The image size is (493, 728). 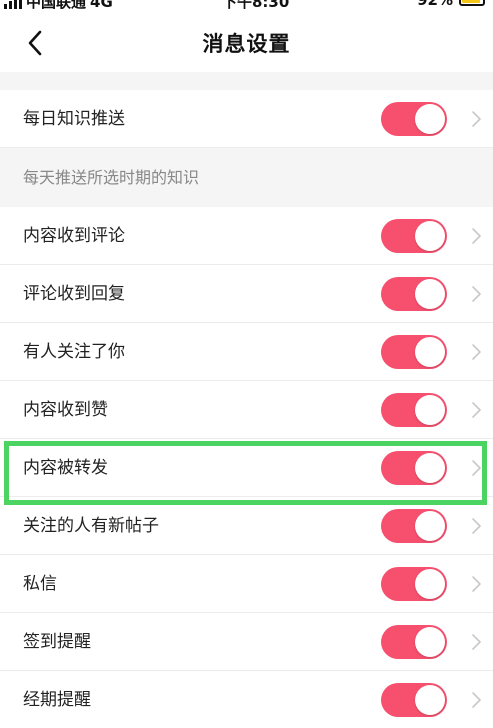 What do you see at coordinates (111, 177) in the screenshot?
I see `description-text: 每天推送所选时期的知识` at bounding box center [111, 177].